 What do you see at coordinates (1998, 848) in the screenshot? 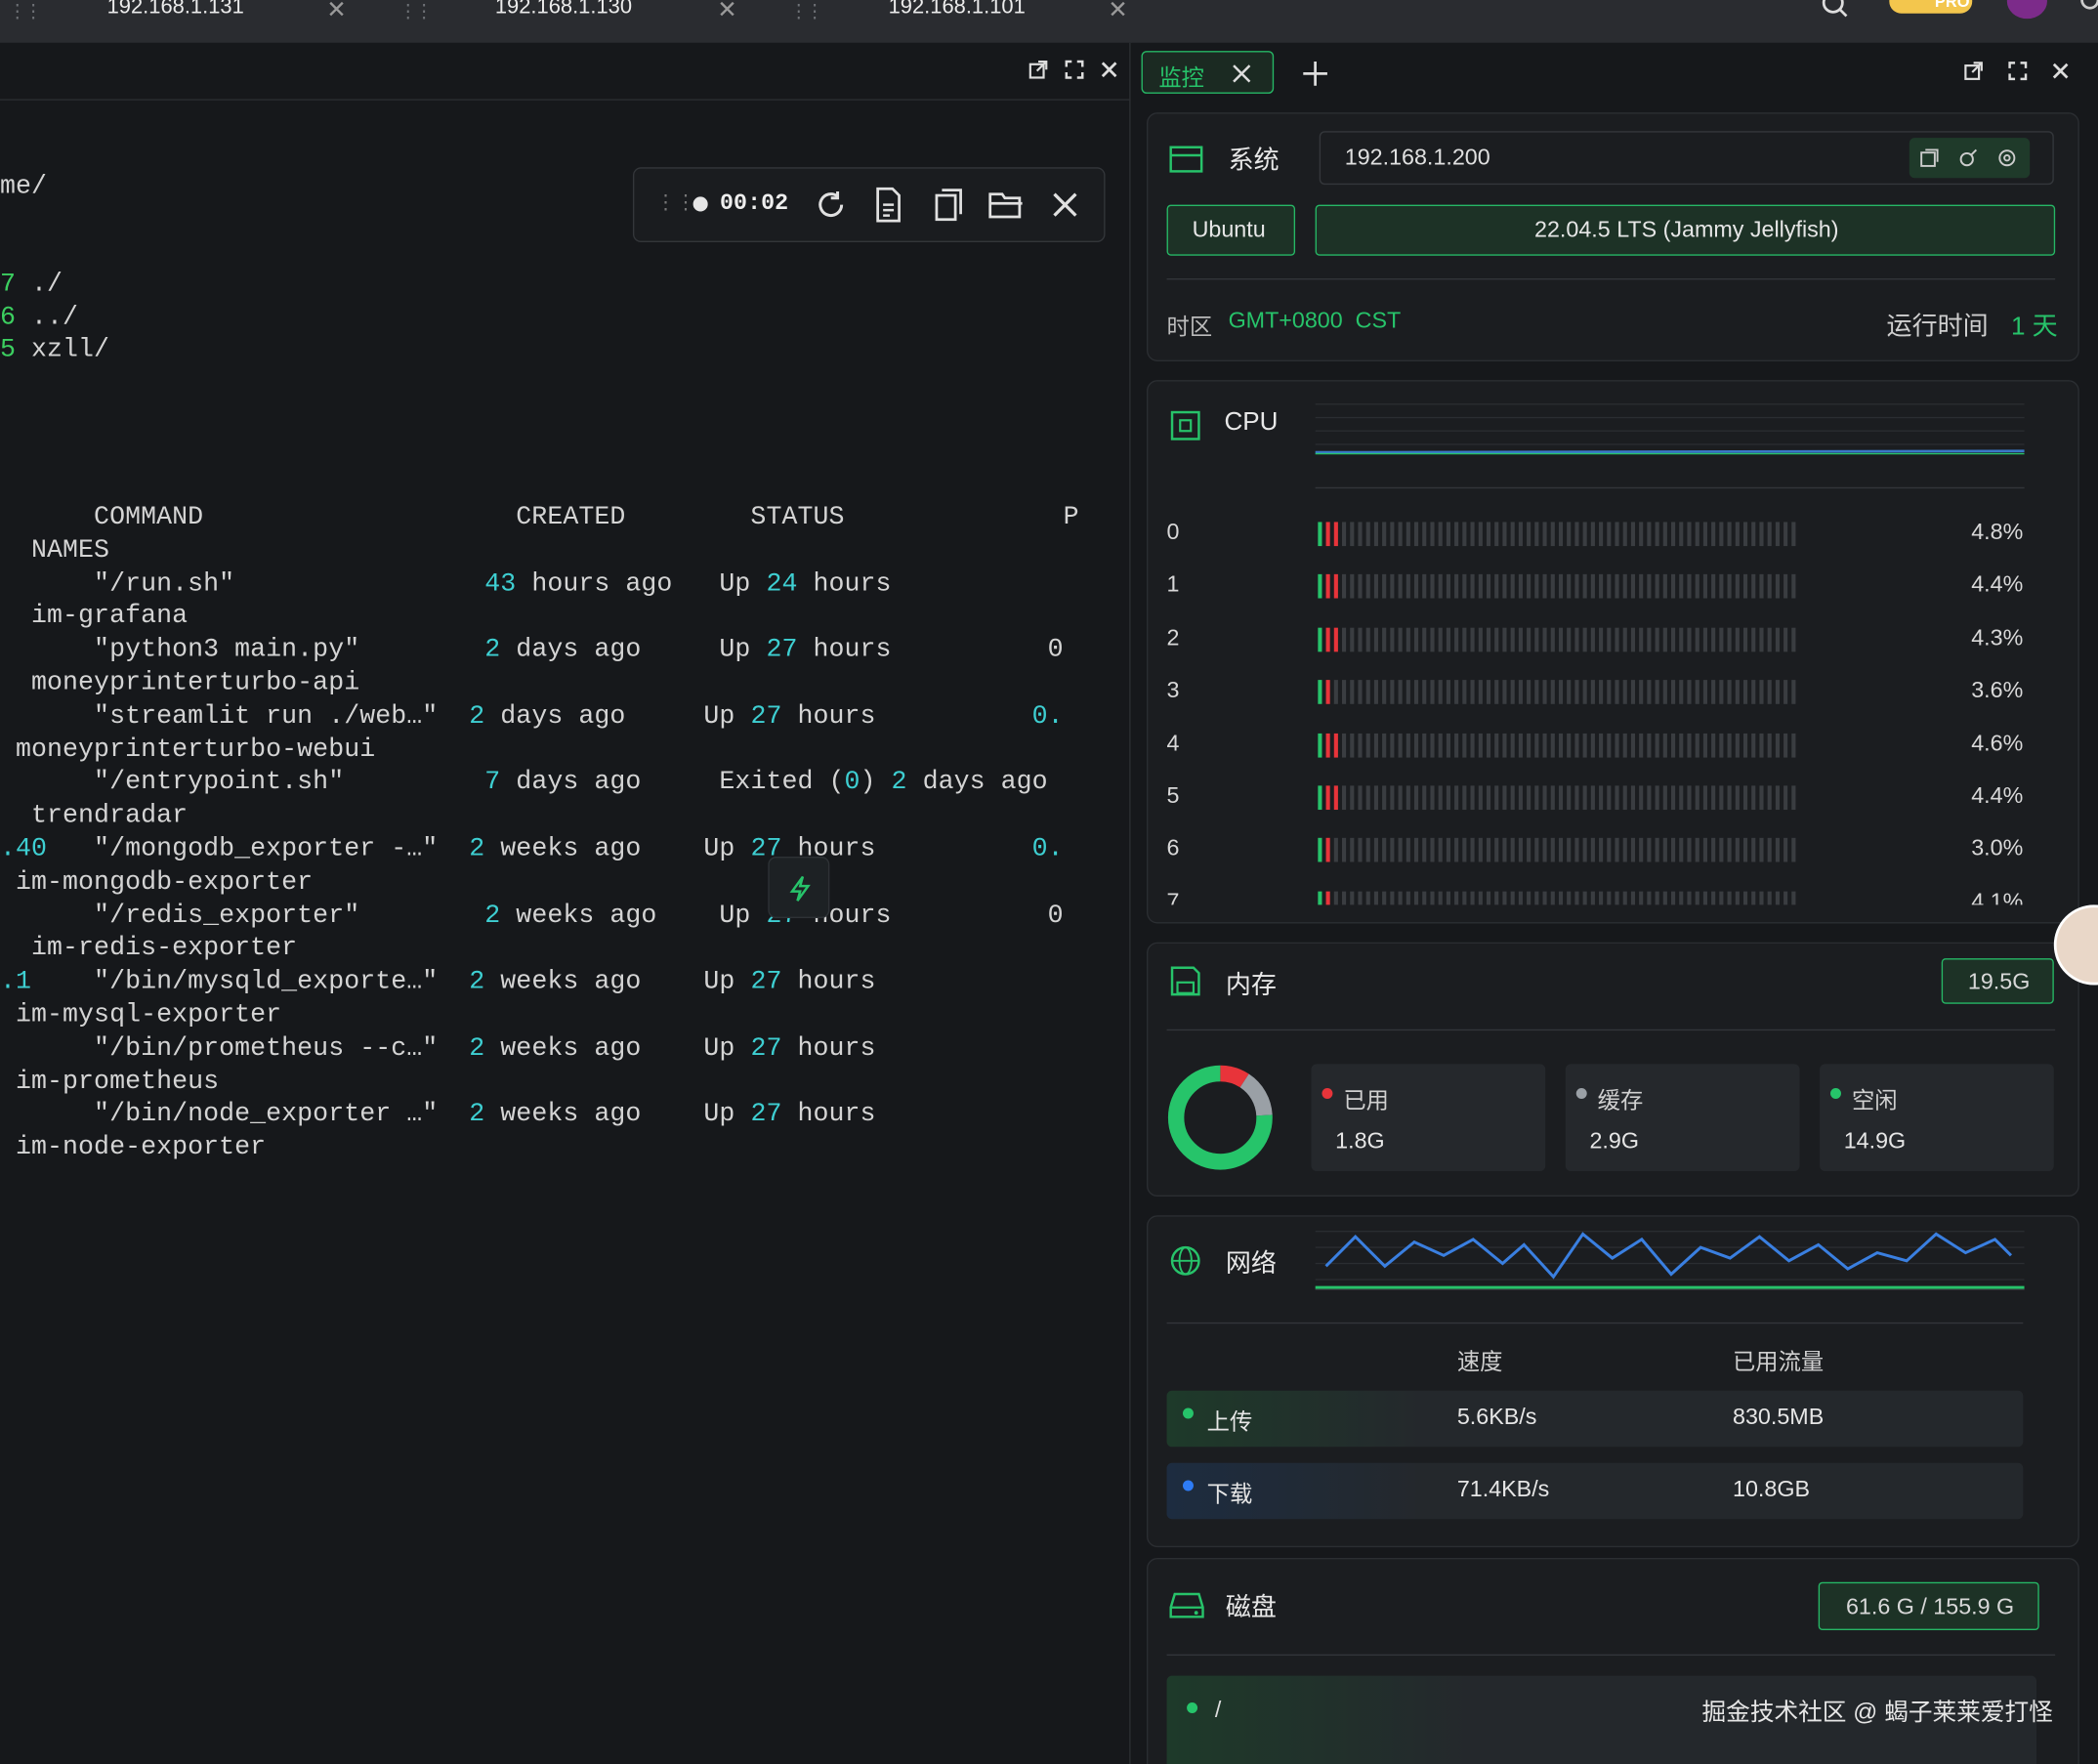
I see `cpu-core-pct: 3.0%` at bounding box center [1998, 848].